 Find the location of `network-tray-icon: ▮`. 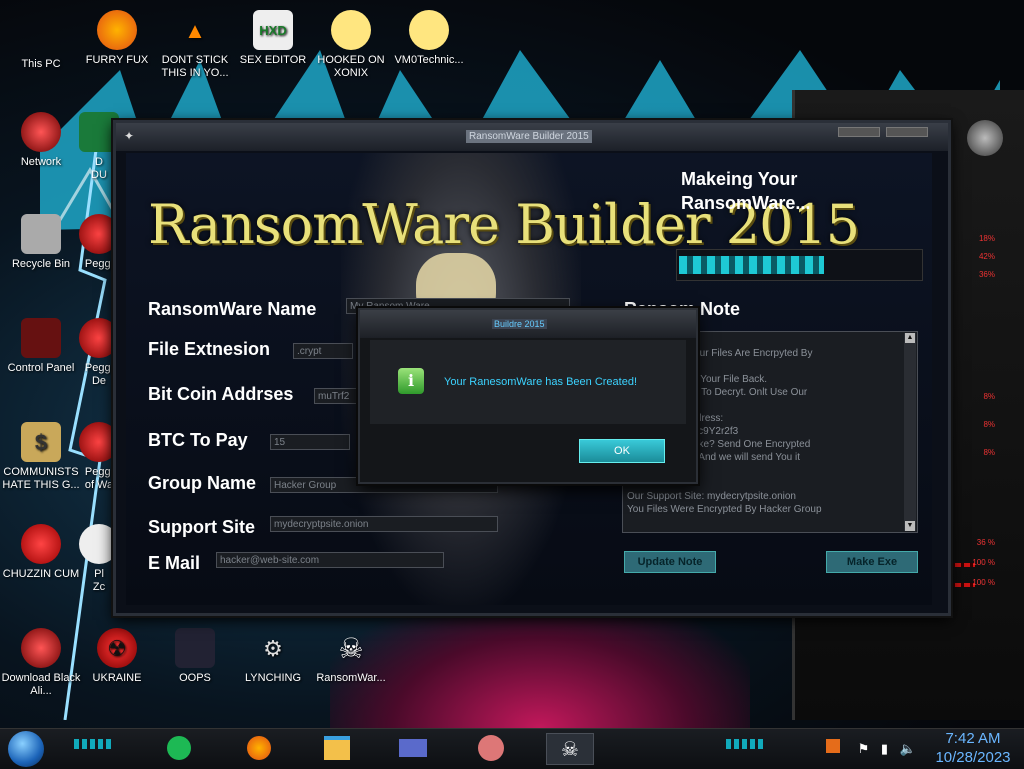

network-tray-icon: ▮ is located at coordinates (884, 748).